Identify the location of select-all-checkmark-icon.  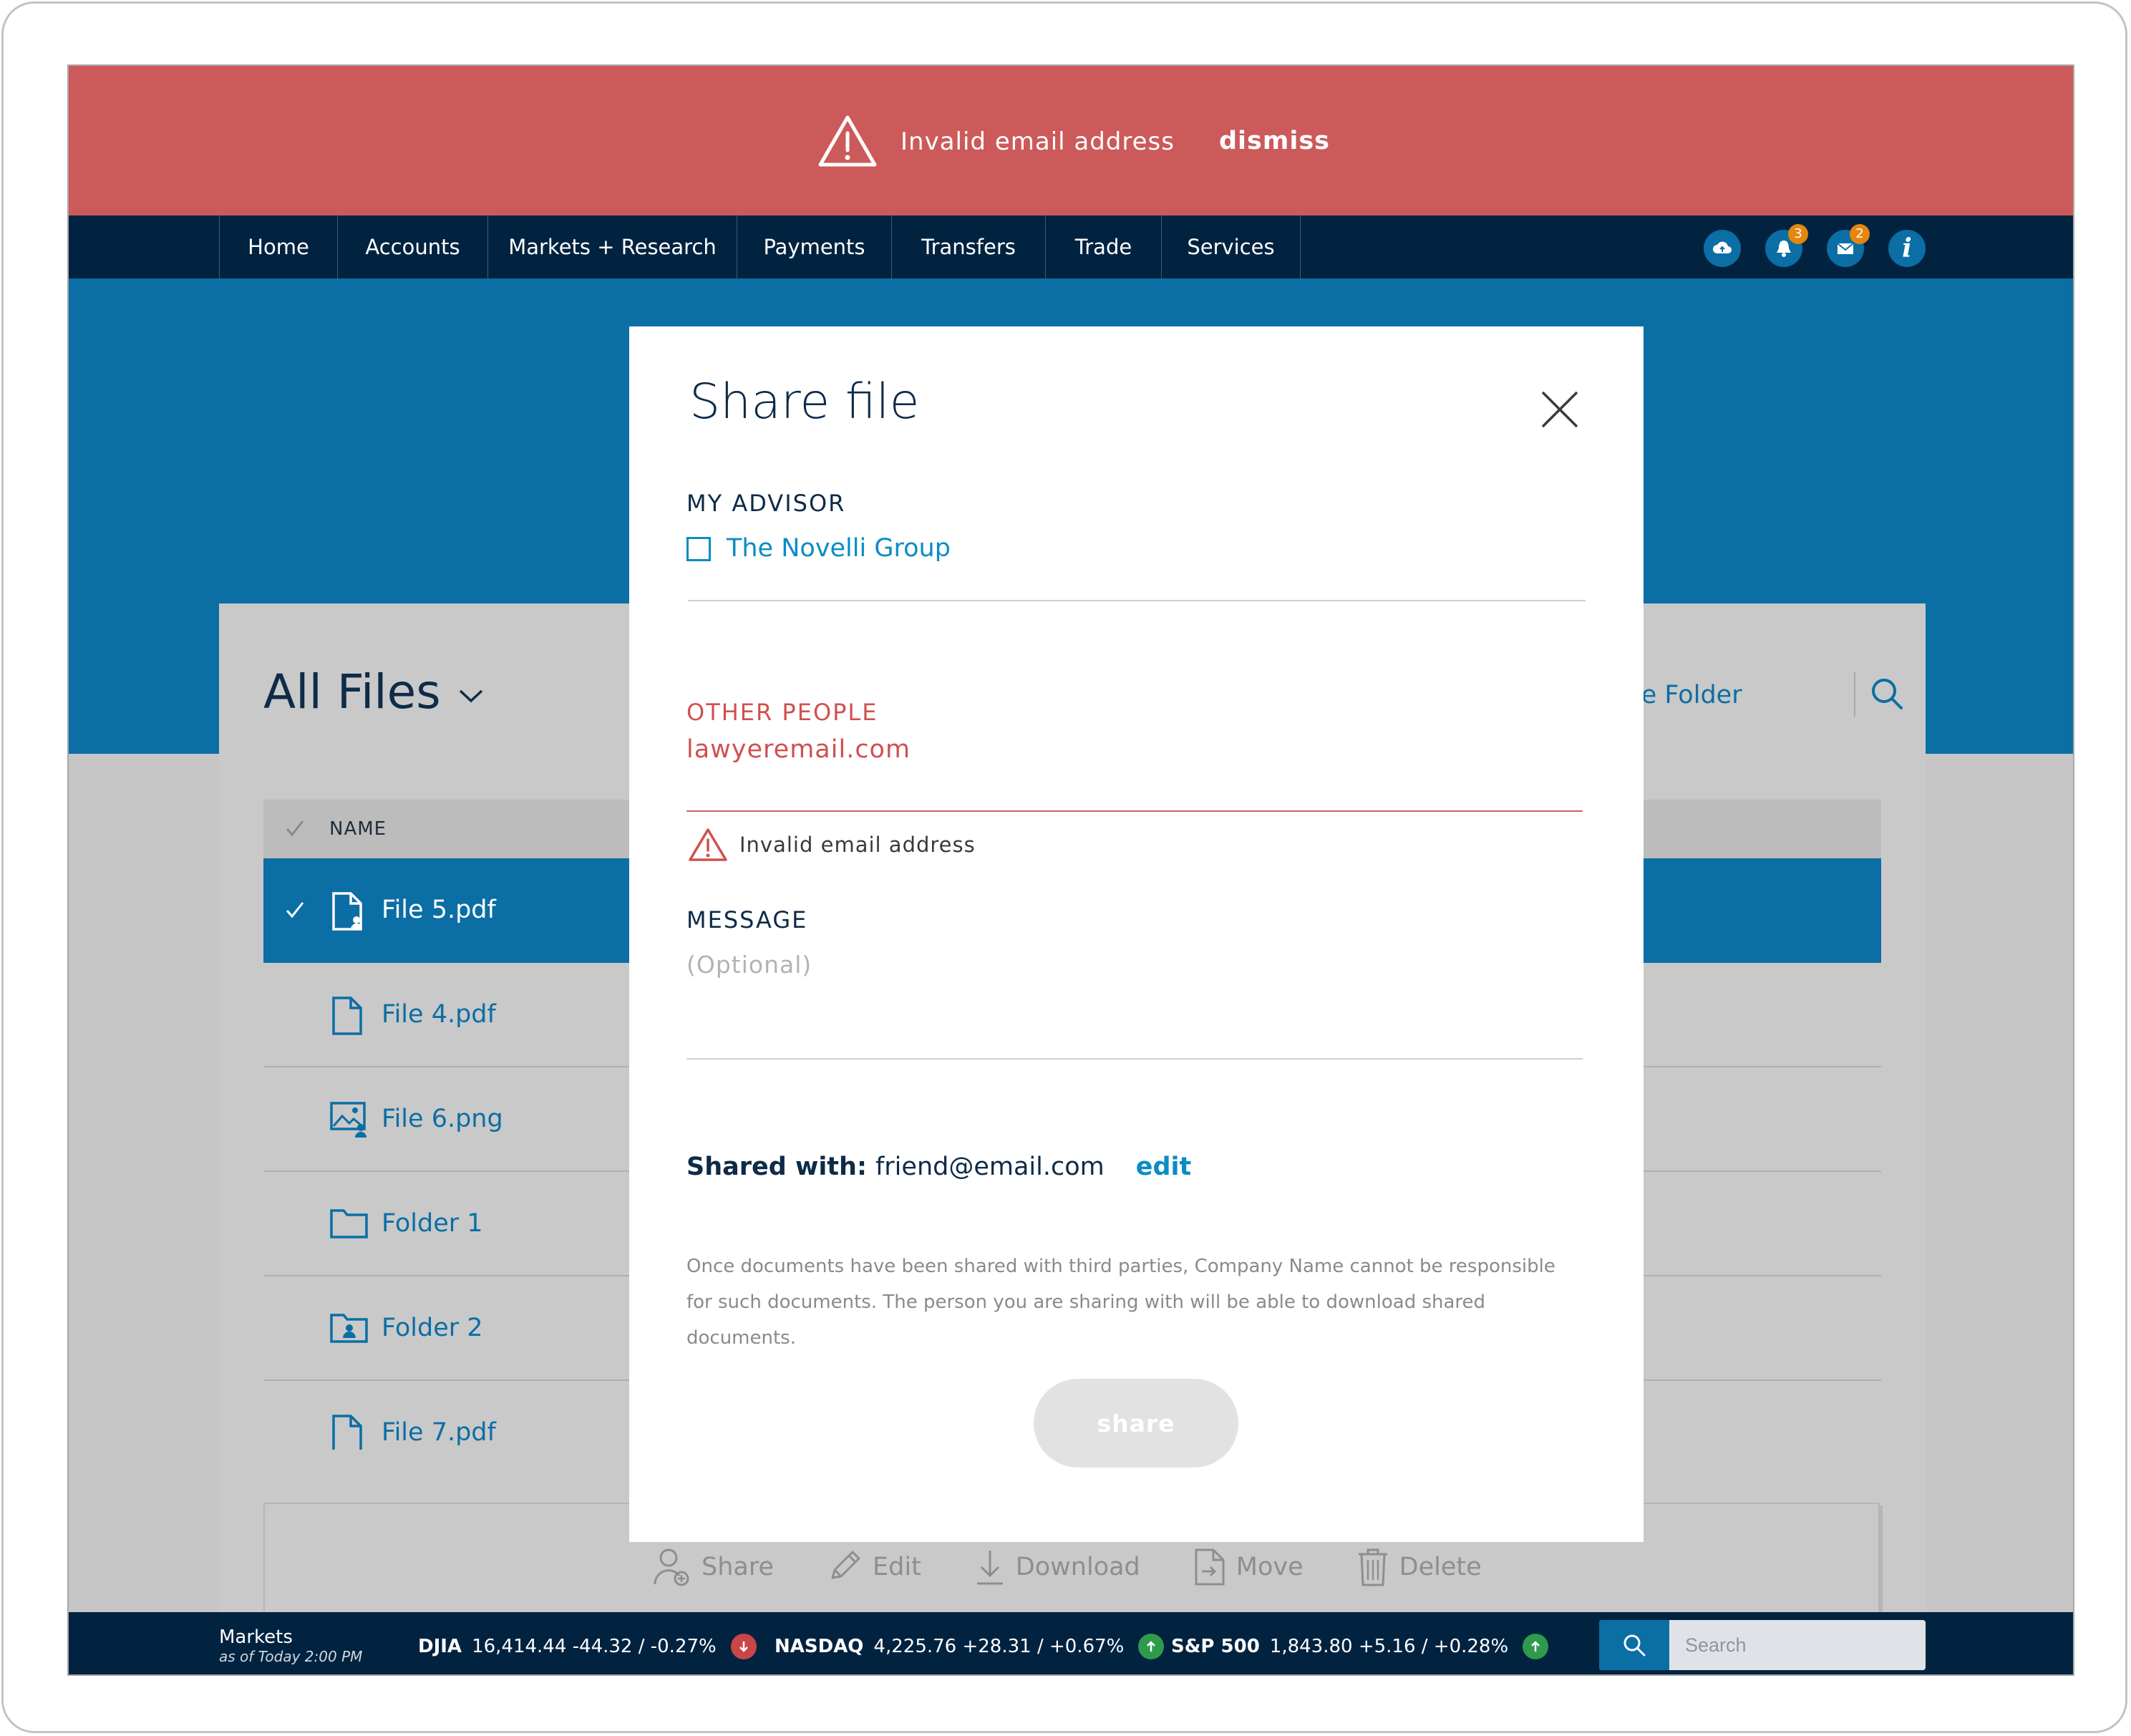
(294, 829).